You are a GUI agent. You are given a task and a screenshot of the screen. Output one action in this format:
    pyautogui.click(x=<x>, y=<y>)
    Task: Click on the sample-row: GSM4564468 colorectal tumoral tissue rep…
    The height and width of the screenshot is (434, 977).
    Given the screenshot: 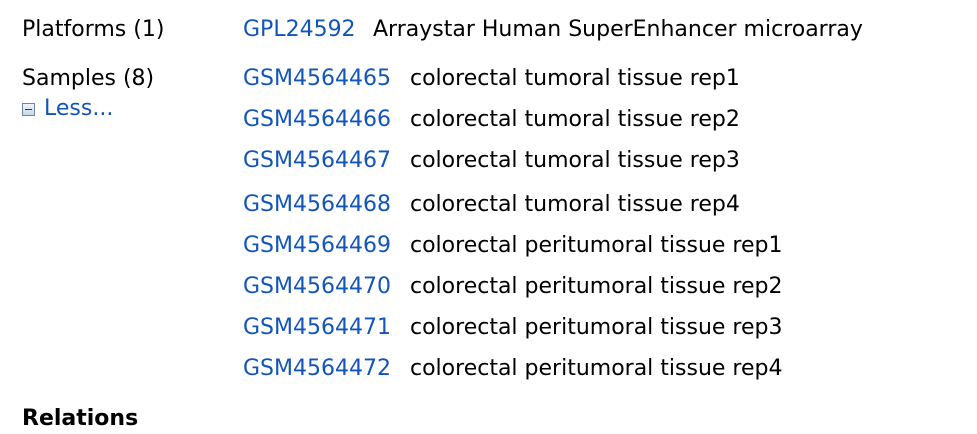 What is the action you would take?
    pyautogui.click(x=488, y=205)
    